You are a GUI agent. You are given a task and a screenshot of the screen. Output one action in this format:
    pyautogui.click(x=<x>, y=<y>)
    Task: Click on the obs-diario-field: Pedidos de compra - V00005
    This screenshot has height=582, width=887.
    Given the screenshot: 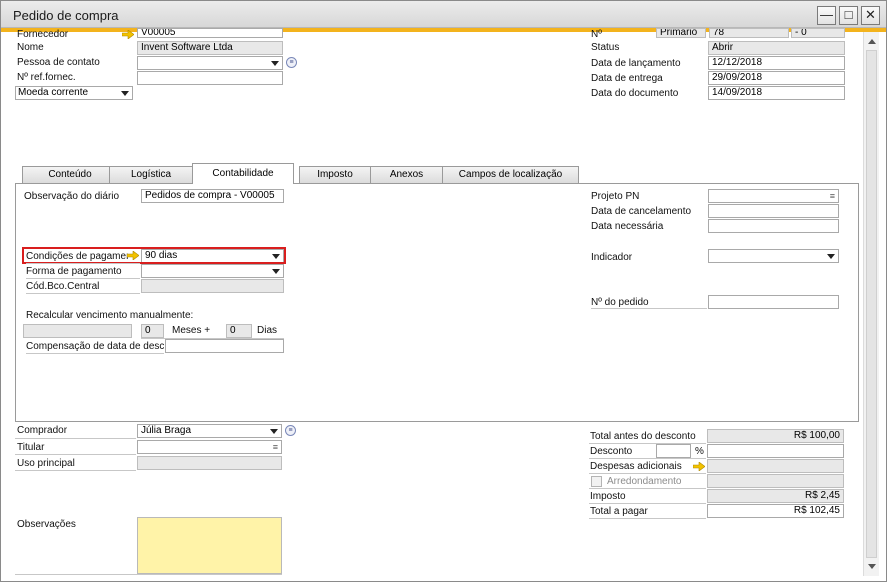 What is the action you would take?
    pyautogui.click(x=212, y=196)
    